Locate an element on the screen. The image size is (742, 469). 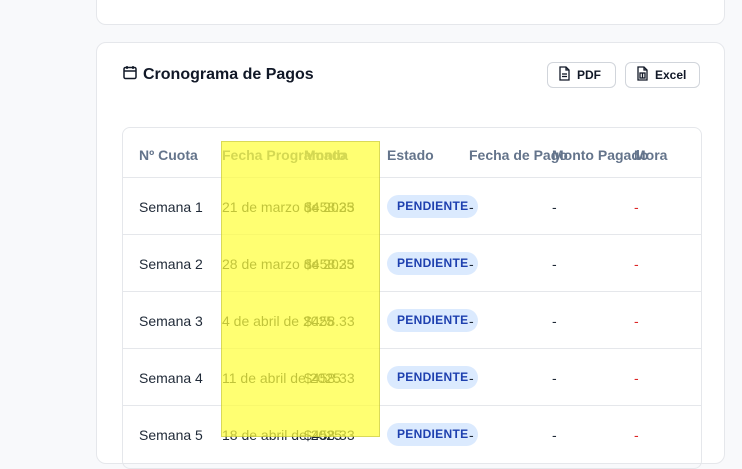
pdf-export-label: PDF is located at coordinates (589, 75).